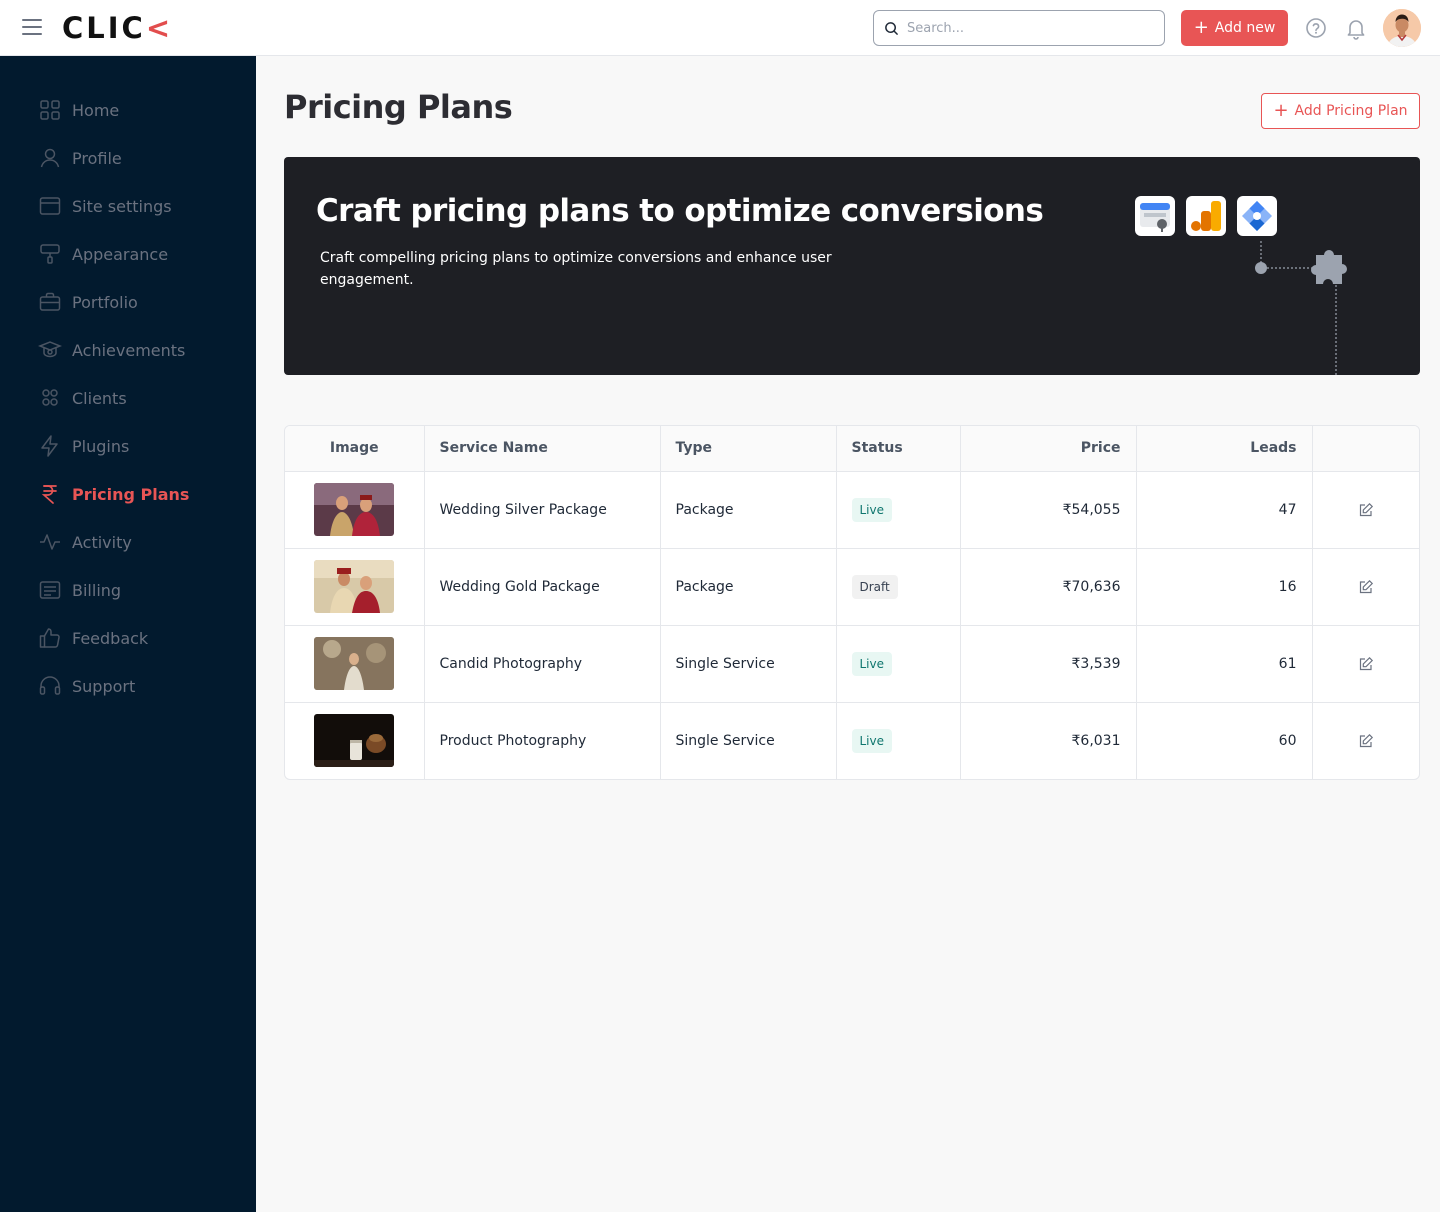 This screenshot has height=1212, width=1440. I want to click on sidebar-item-home: Home, so click(128, 110).